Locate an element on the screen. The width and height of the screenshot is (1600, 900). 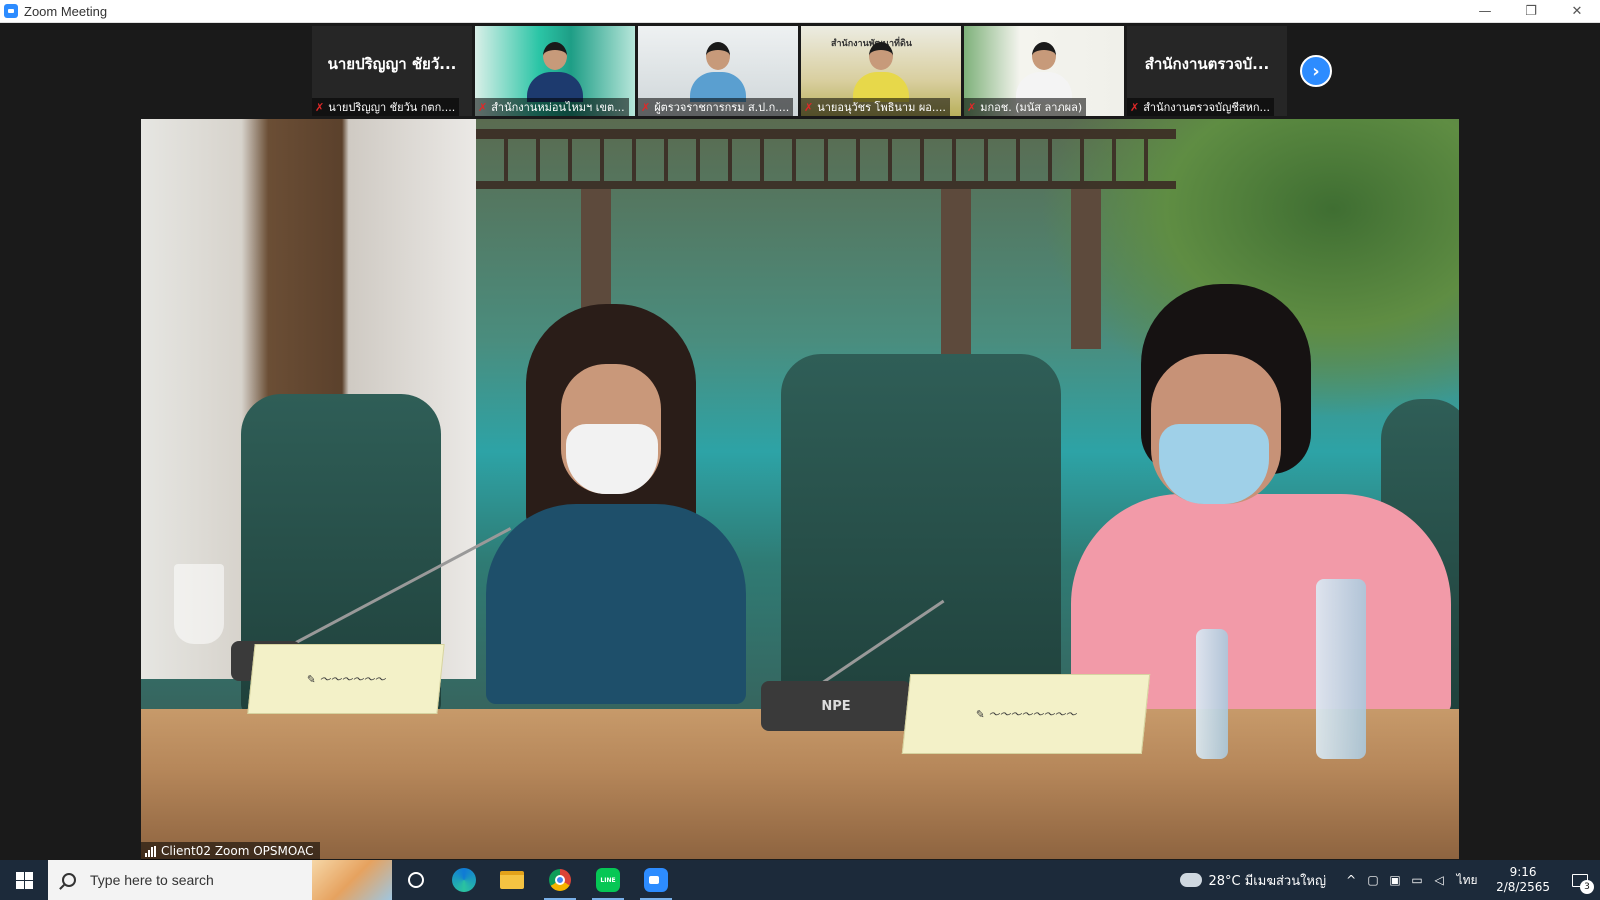
minimize-button: — is located at coordinates (1485, 11).